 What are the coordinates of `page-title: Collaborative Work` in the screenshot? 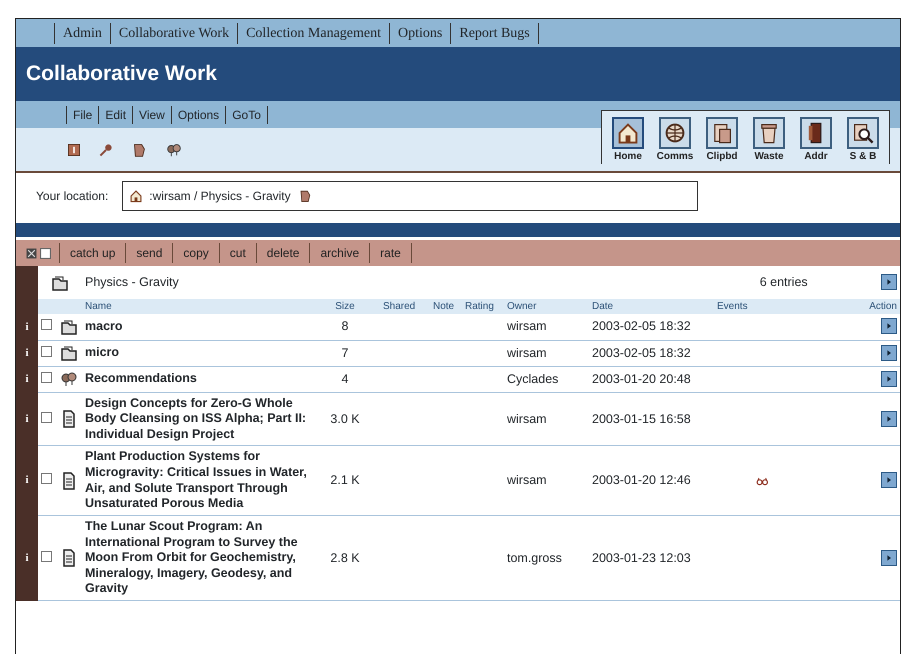 It's located at (121, 74).